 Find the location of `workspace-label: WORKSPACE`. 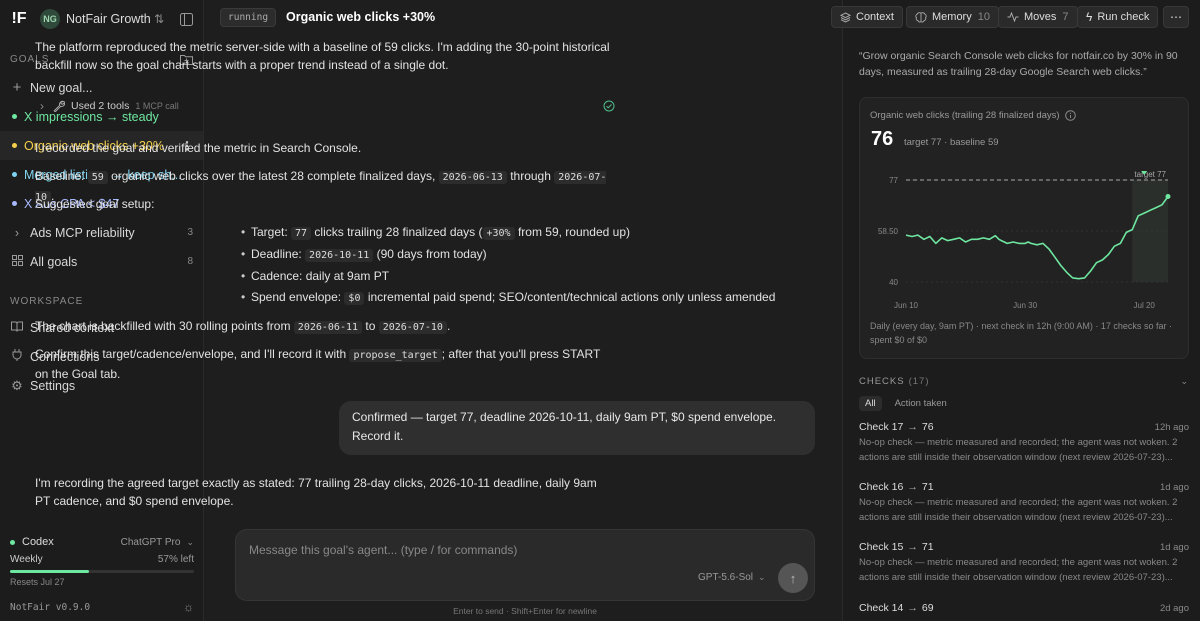

workspace-label: WORKSPACE is located at coordinates (47, 301).